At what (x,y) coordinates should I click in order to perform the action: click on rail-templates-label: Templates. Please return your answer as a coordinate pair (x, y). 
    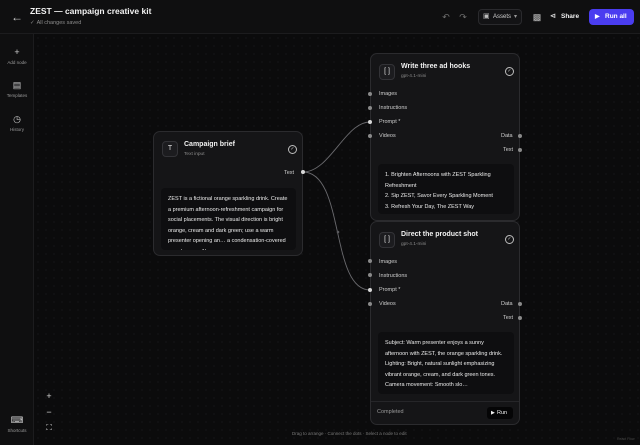
    Looking at the image, I should click on (17, 95).